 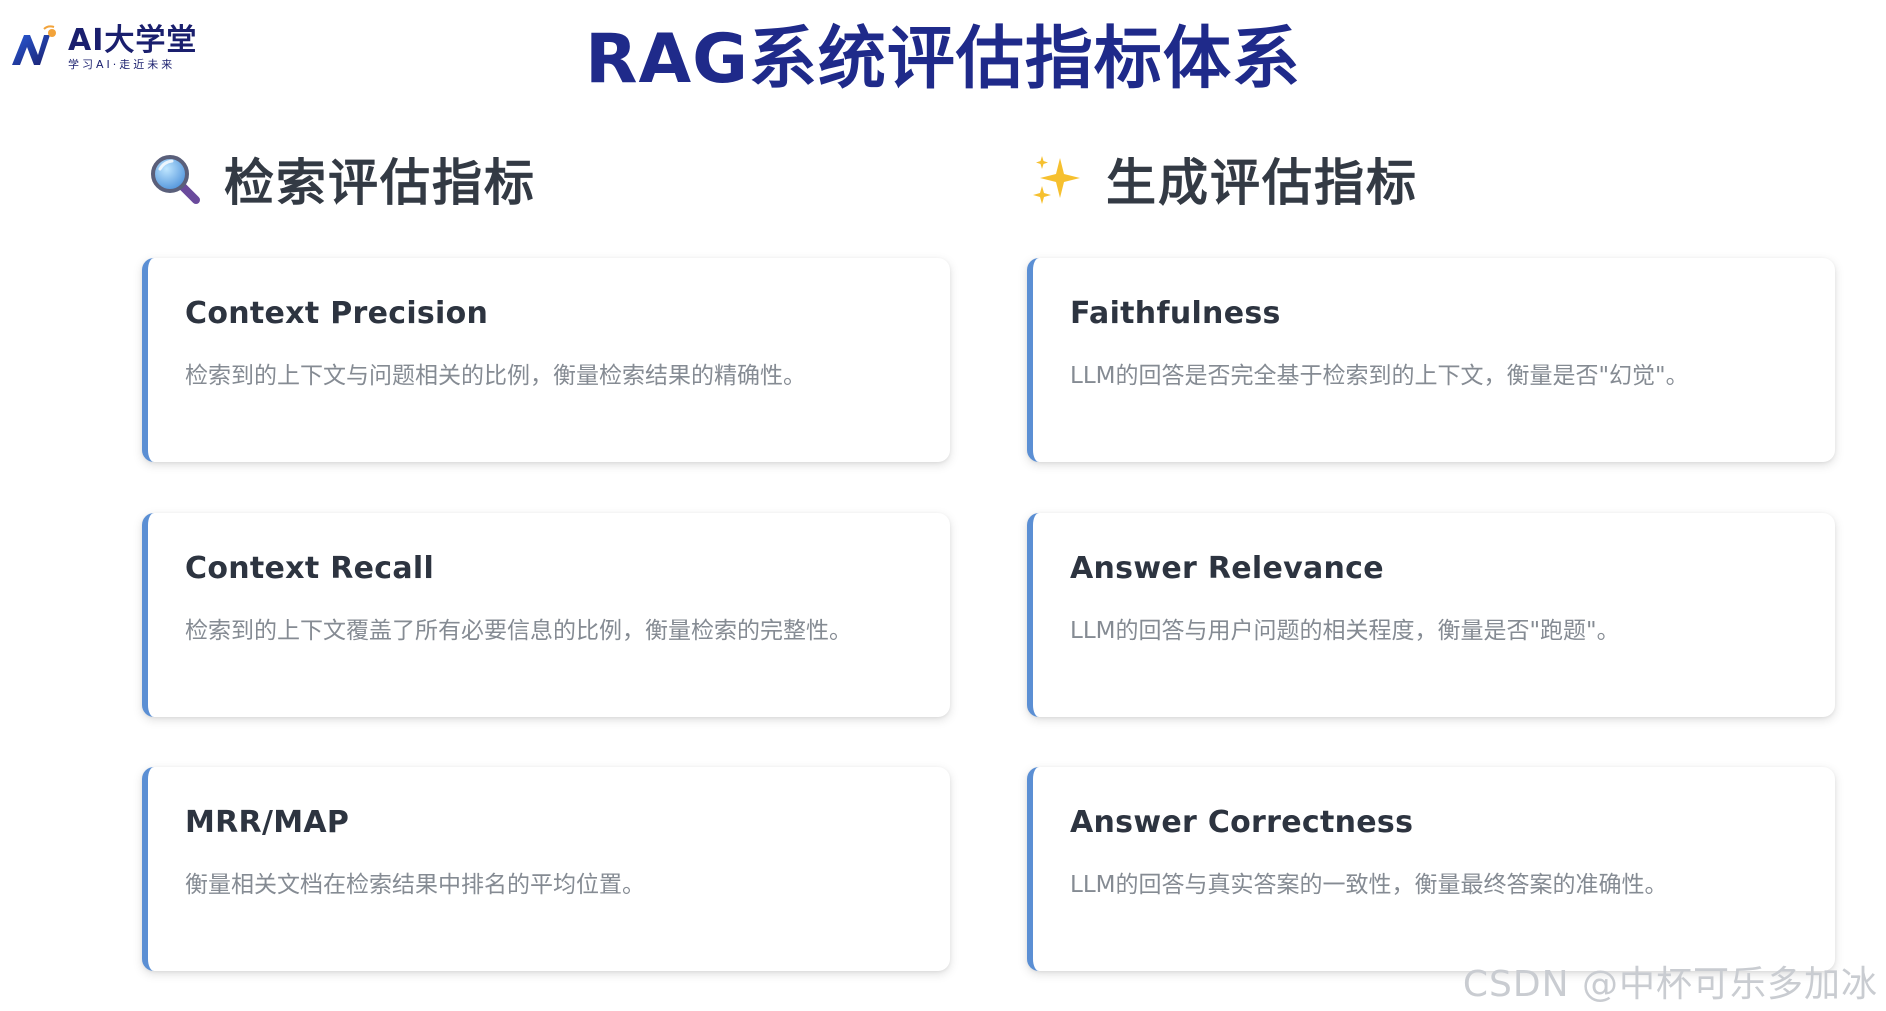 I want to click on card-title: Answer Relevance, so click(x=1227, y=568).